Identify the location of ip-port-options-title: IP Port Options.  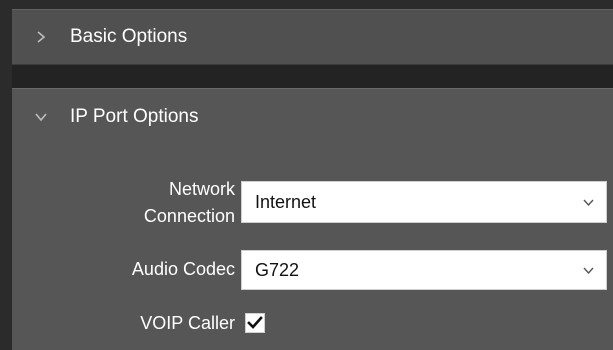
(134, 116).